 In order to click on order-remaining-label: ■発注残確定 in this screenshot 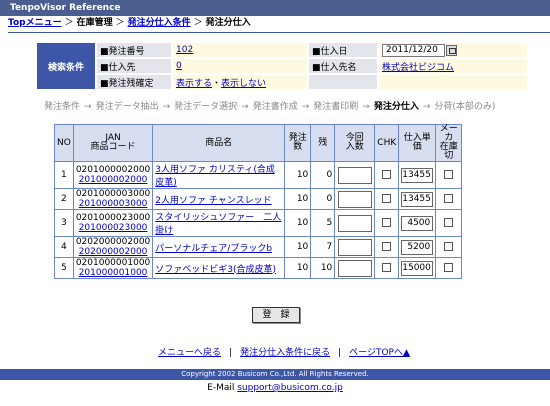, I will do `click(134, 82)`.